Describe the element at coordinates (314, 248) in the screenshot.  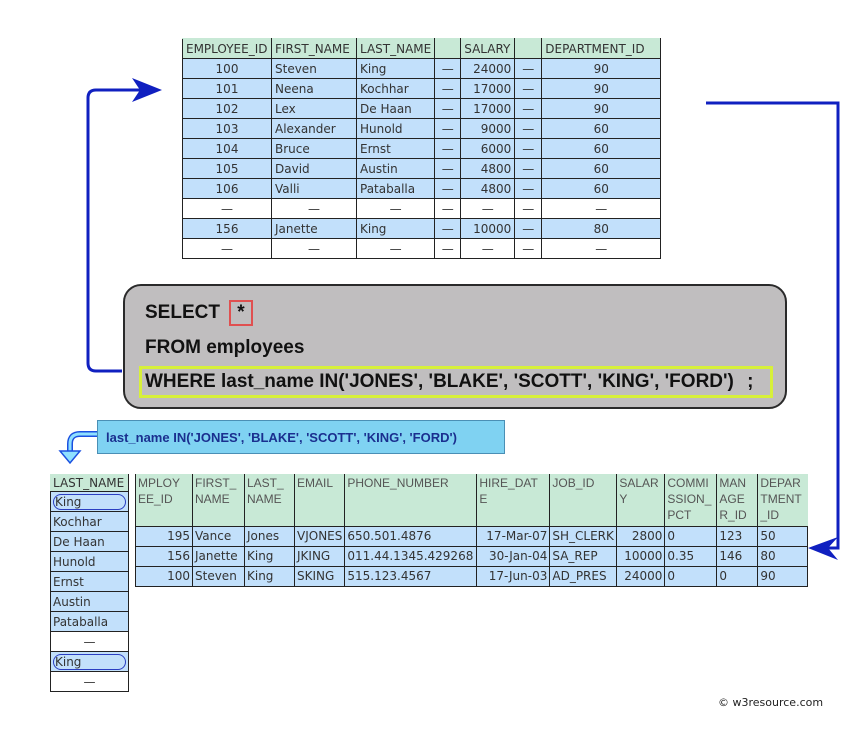
I see `cell-first-name: —` at that location.